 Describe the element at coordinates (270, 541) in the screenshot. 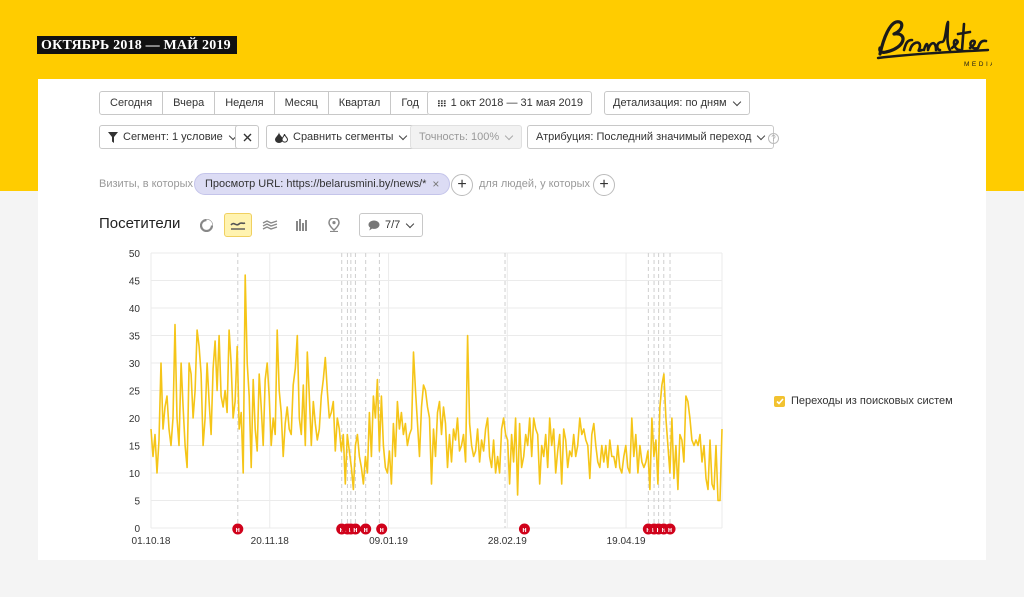

I see `x-tick-label: 20.11.18` at that location.